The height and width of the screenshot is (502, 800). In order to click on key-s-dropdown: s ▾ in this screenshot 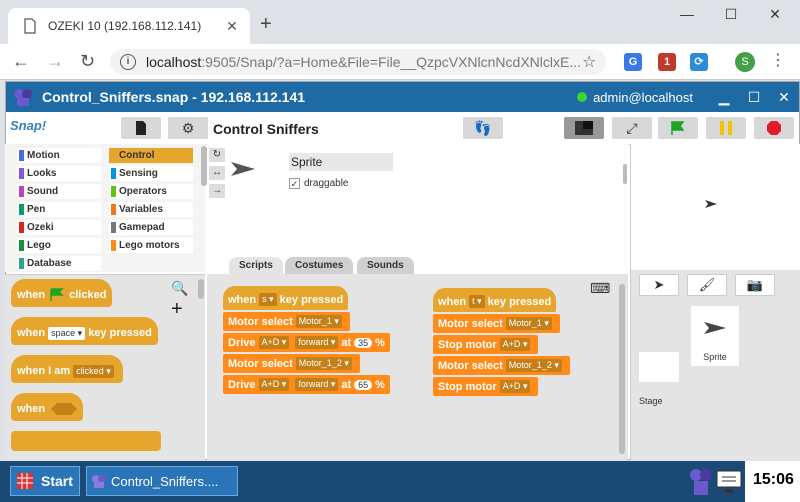, I will do `click(268, 299)`.